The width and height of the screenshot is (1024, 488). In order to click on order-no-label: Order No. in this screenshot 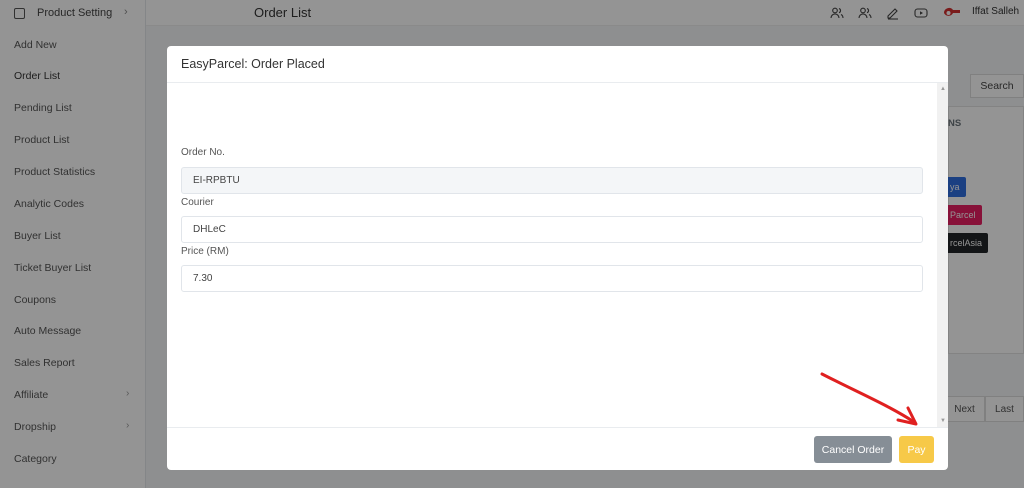, I will do `click(203, 152)`.